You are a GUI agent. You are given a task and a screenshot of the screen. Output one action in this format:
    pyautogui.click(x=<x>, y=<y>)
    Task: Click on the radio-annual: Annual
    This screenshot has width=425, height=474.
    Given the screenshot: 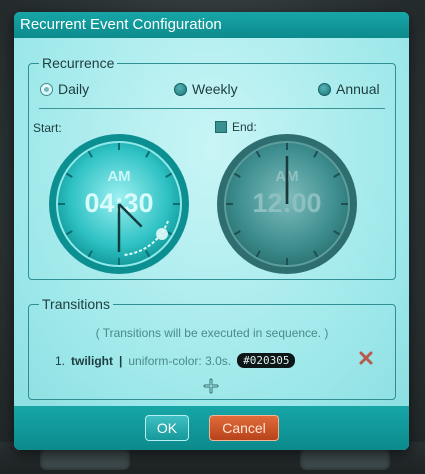 What is the action you would take?
    pyautogui.click(x=349, y=89)
    